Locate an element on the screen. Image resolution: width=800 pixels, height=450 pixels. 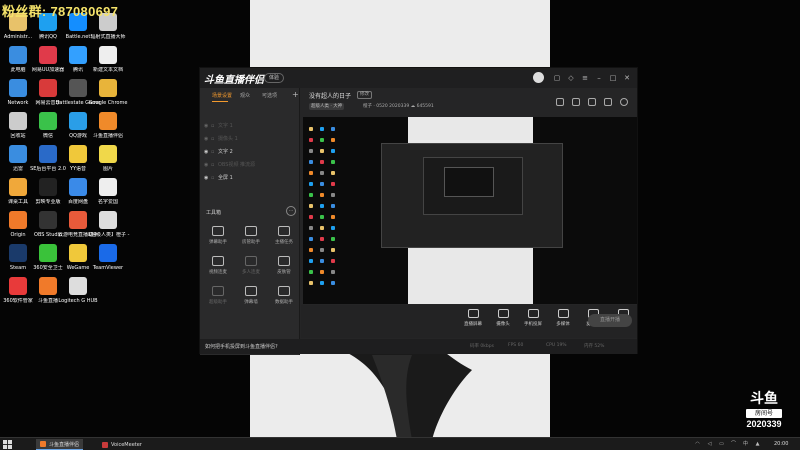
tool-button: 房管助手 is located at coordinates (251, 235).